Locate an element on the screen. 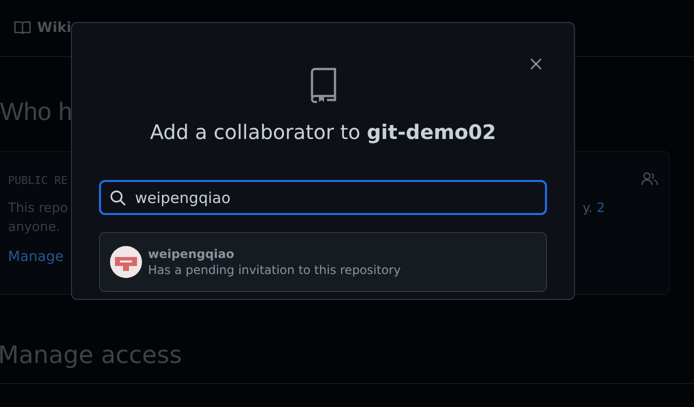  search-field: weipengqiao is located at coordinates (323, 197).